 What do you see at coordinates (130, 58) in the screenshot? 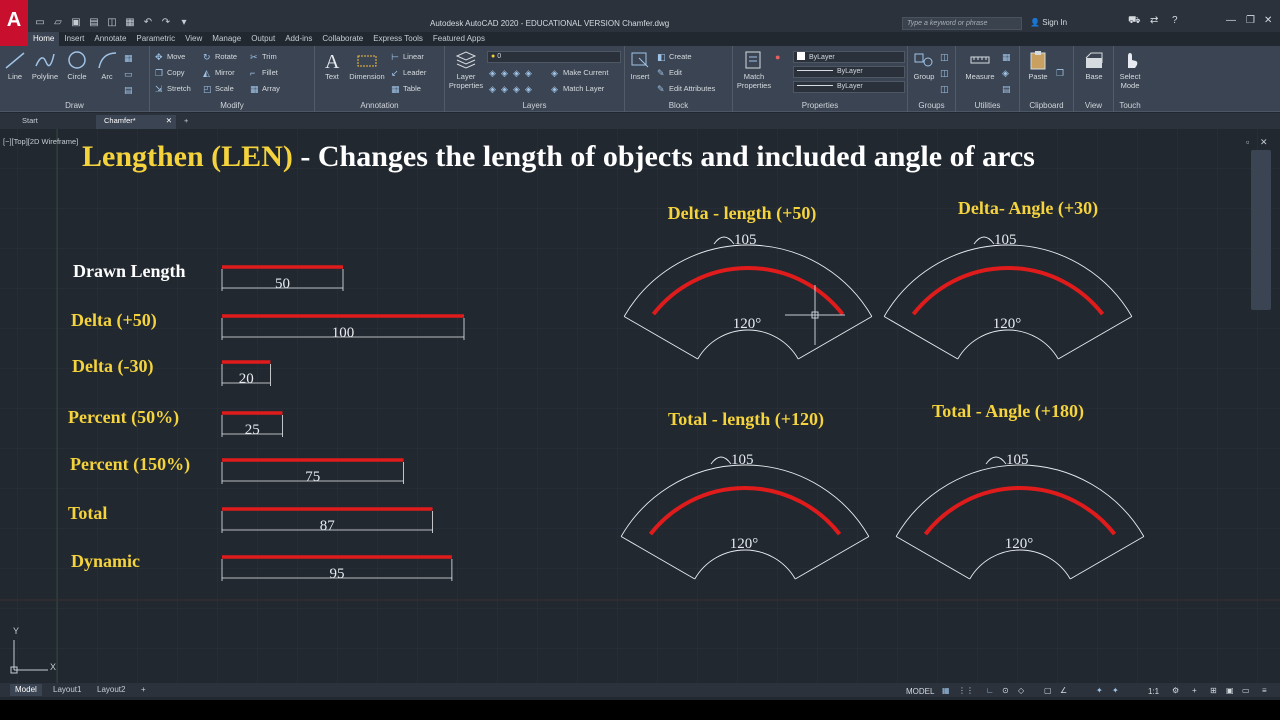
I see `hatch-icon: ▦` at bounding box center [130, 58].